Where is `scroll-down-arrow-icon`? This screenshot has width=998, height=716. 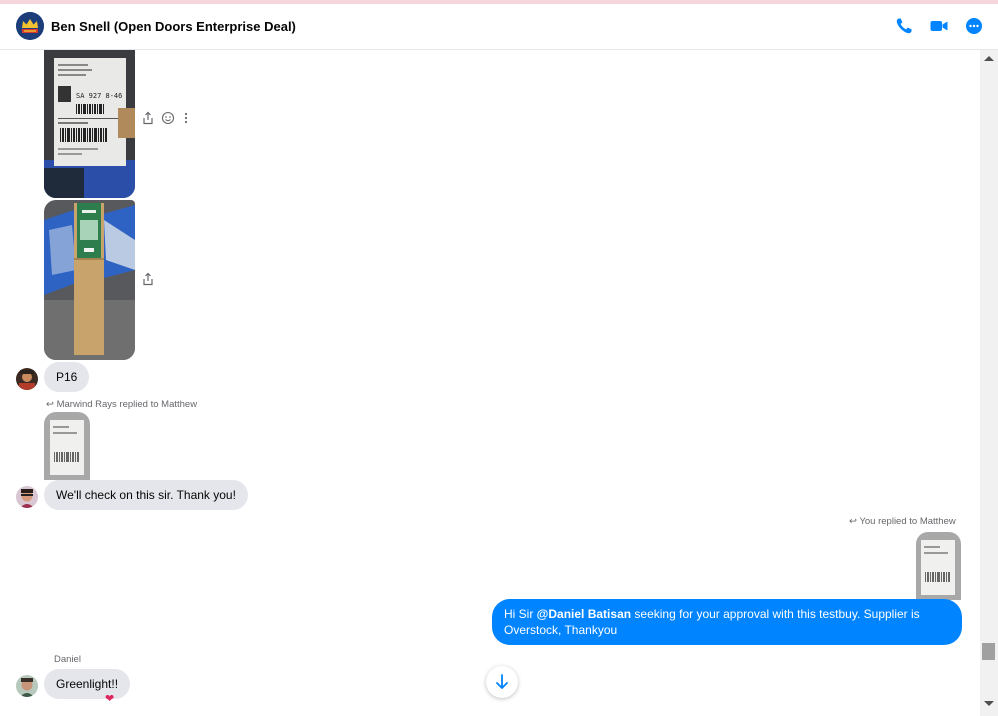
scroll-down-arrow-icon is located at coordinates (989, 703).